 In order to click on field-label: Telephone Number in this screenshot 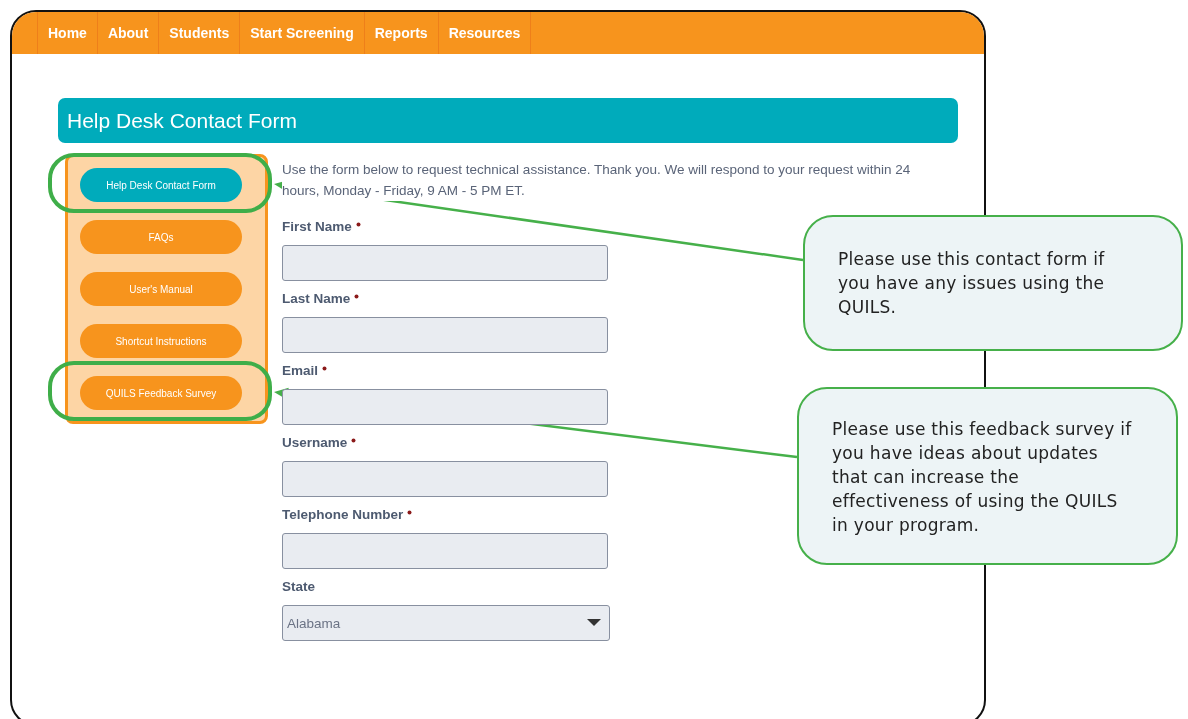, I will do `click(343, 514)`.